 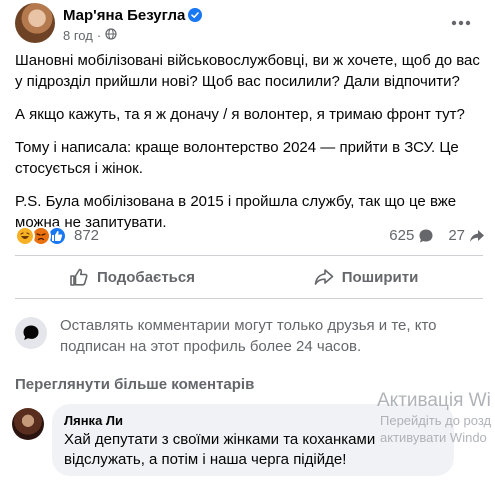 What do you see at coordinates (195, 15) in the screenshot?
I see `verified-badge-icon` at bounding box center [195, 15].